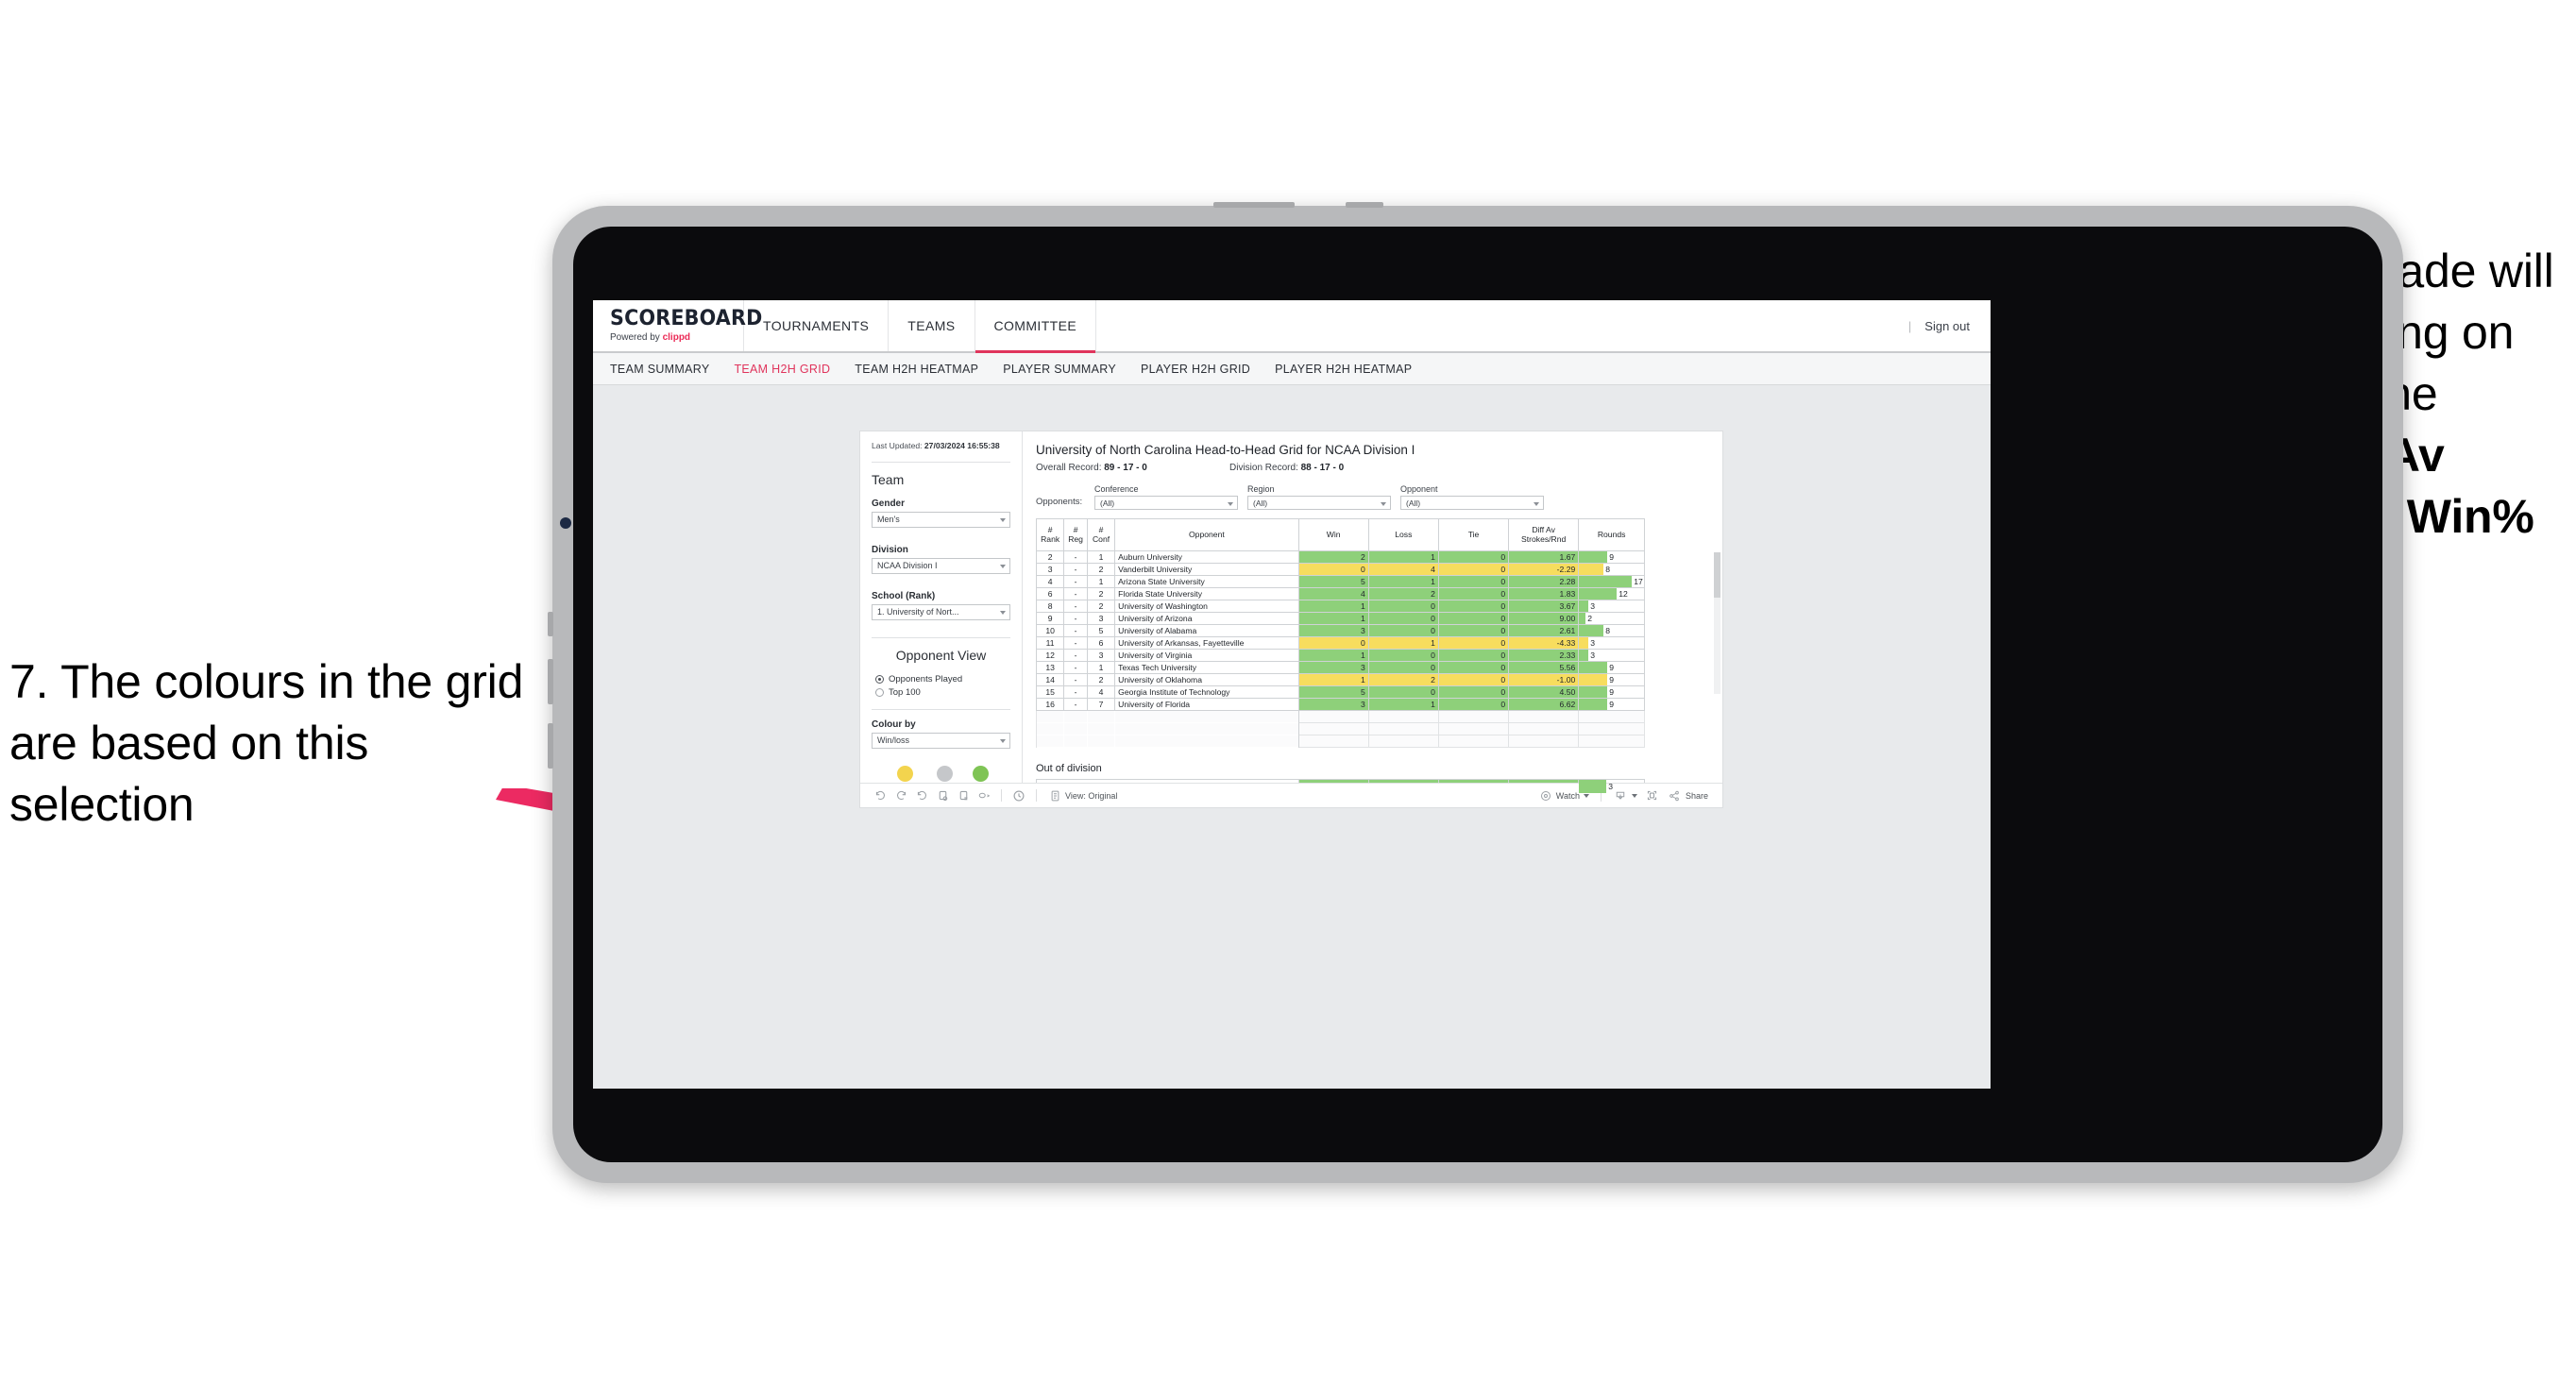  Describe the element at coordinates (550, 624) in the screenshot. I see `volume-up-button` at that location.